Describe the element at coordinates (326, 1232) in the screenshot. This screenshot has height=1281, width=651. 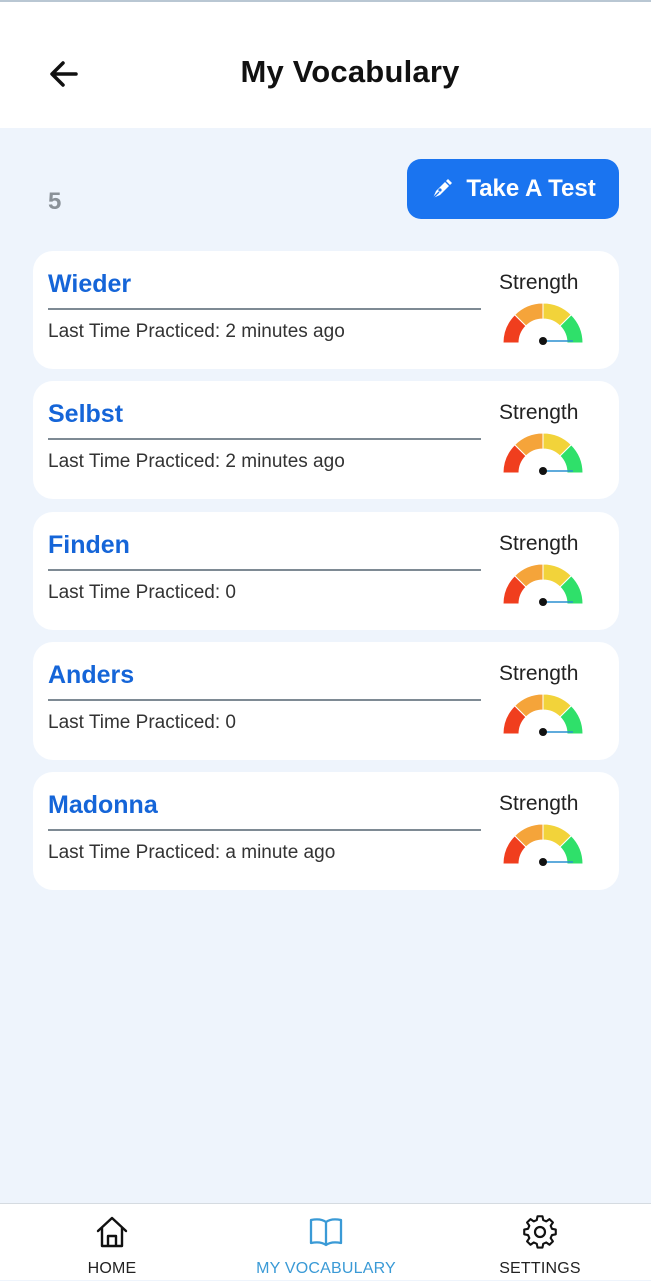
I see `book-icon` at that location.